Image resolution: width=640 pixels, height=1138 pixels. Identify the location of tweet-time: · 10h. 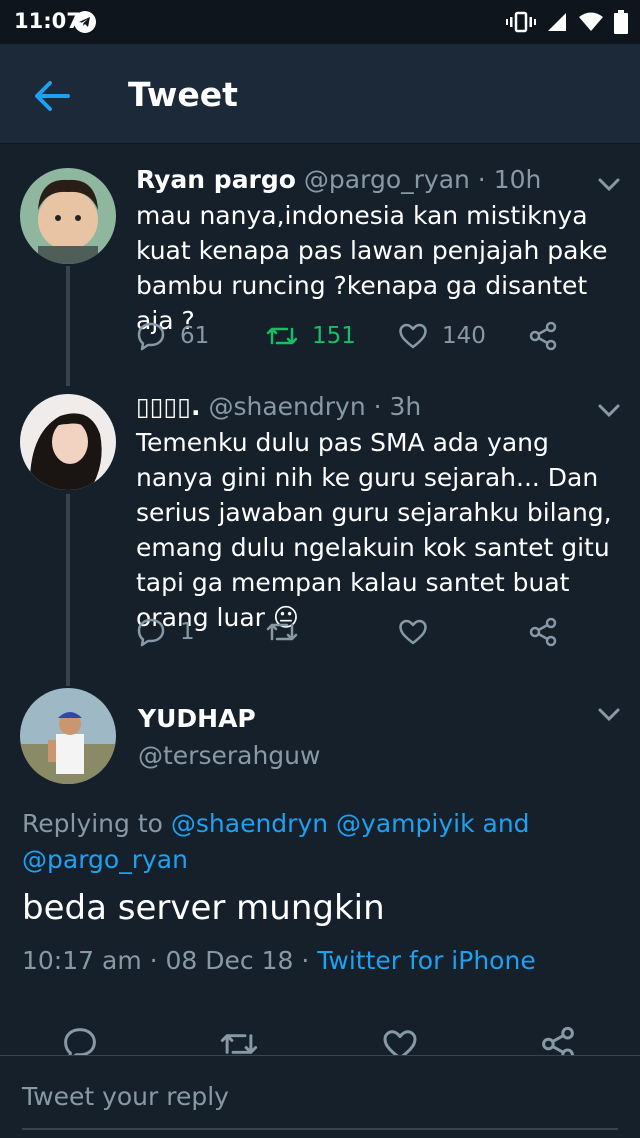
(505, 179).